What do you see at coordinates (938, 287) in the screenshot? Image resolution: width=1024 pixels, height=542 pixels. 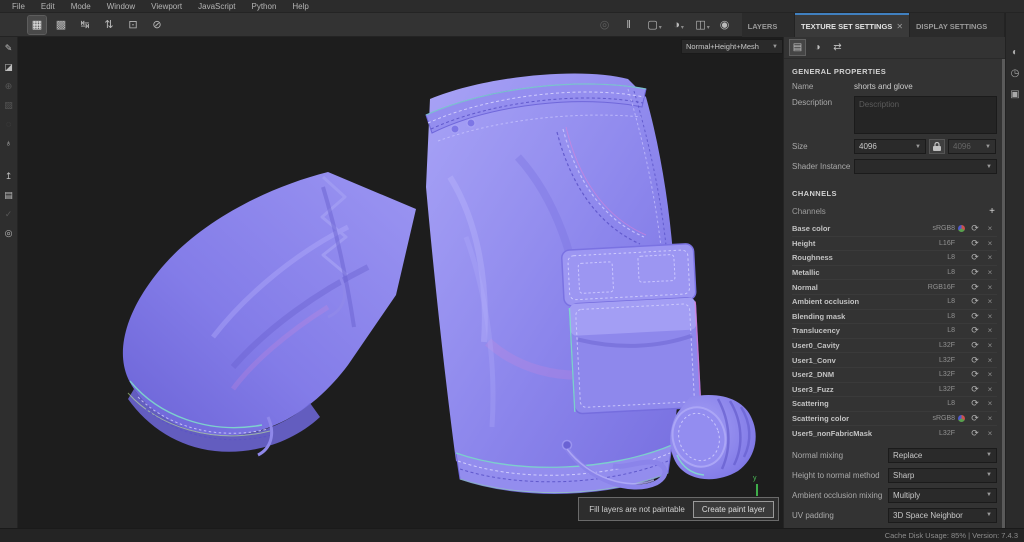 I see `channel-format-dropdown: RGB16F` at bounding box center [938, 287].